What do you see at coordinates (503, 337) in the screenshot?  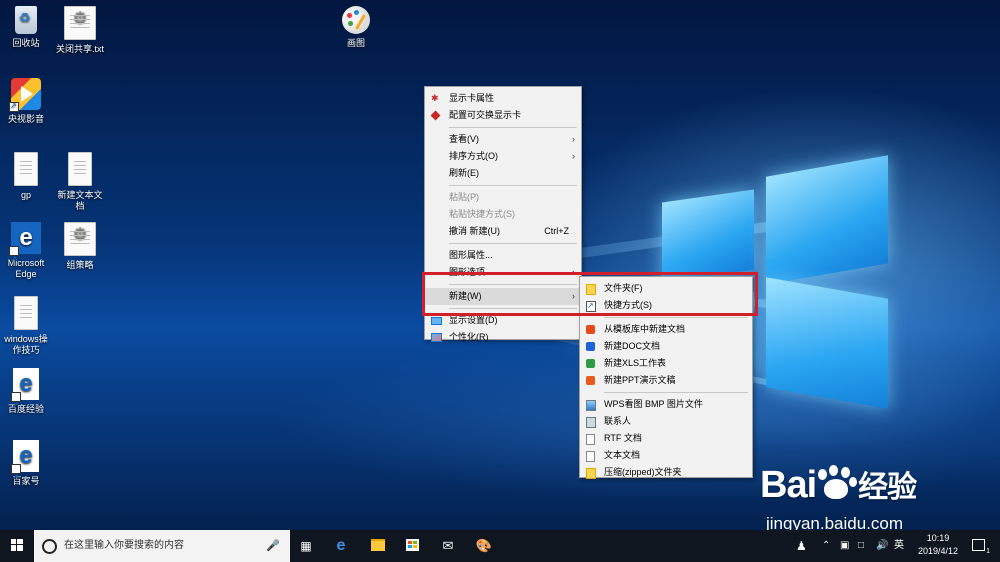 I see `menu-item-personalize: 个性化(R)` at bounding box center [503, 337].